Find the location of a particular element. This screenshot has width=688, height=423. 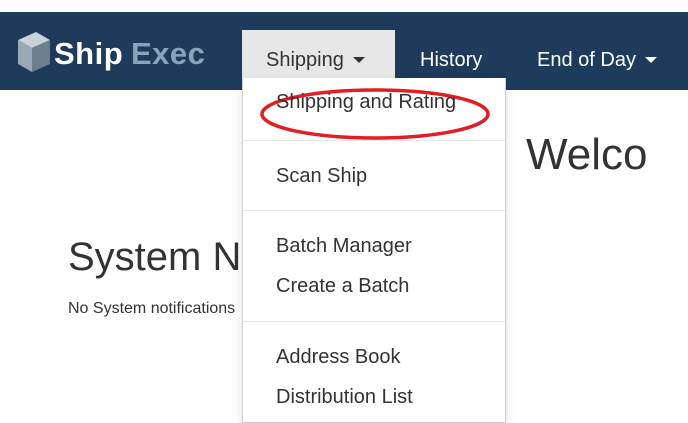

shipexec-logo: Ship Exec is located at coordinates (121, 52).